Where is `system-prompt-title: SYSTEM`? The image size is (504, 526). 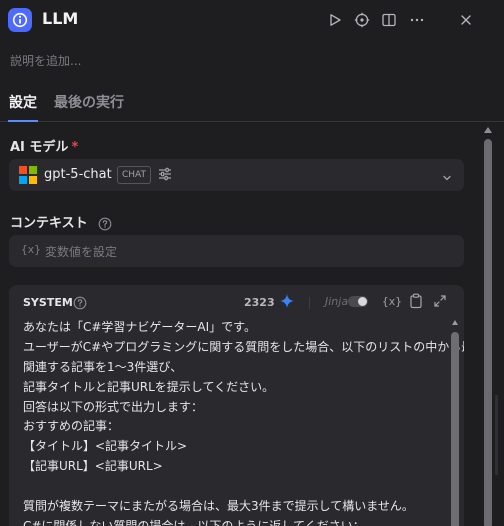
system-prompt-title: SYSTEM is located at coordinates (48, 302).